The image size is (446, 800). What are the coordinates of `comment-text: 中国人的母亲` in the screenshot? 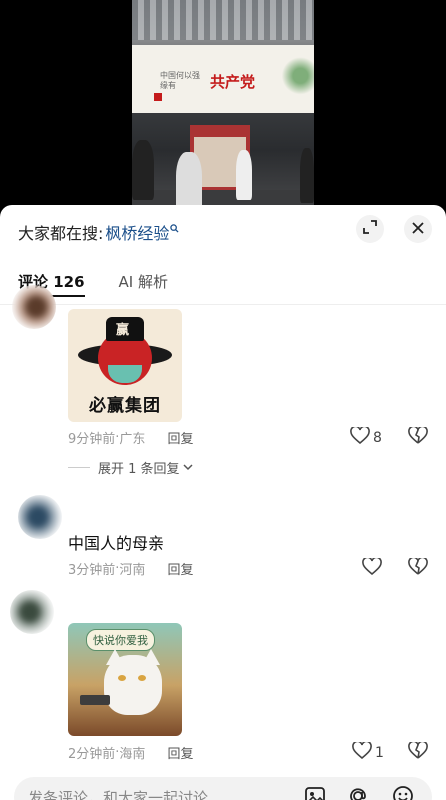 It's located at (116, 543).